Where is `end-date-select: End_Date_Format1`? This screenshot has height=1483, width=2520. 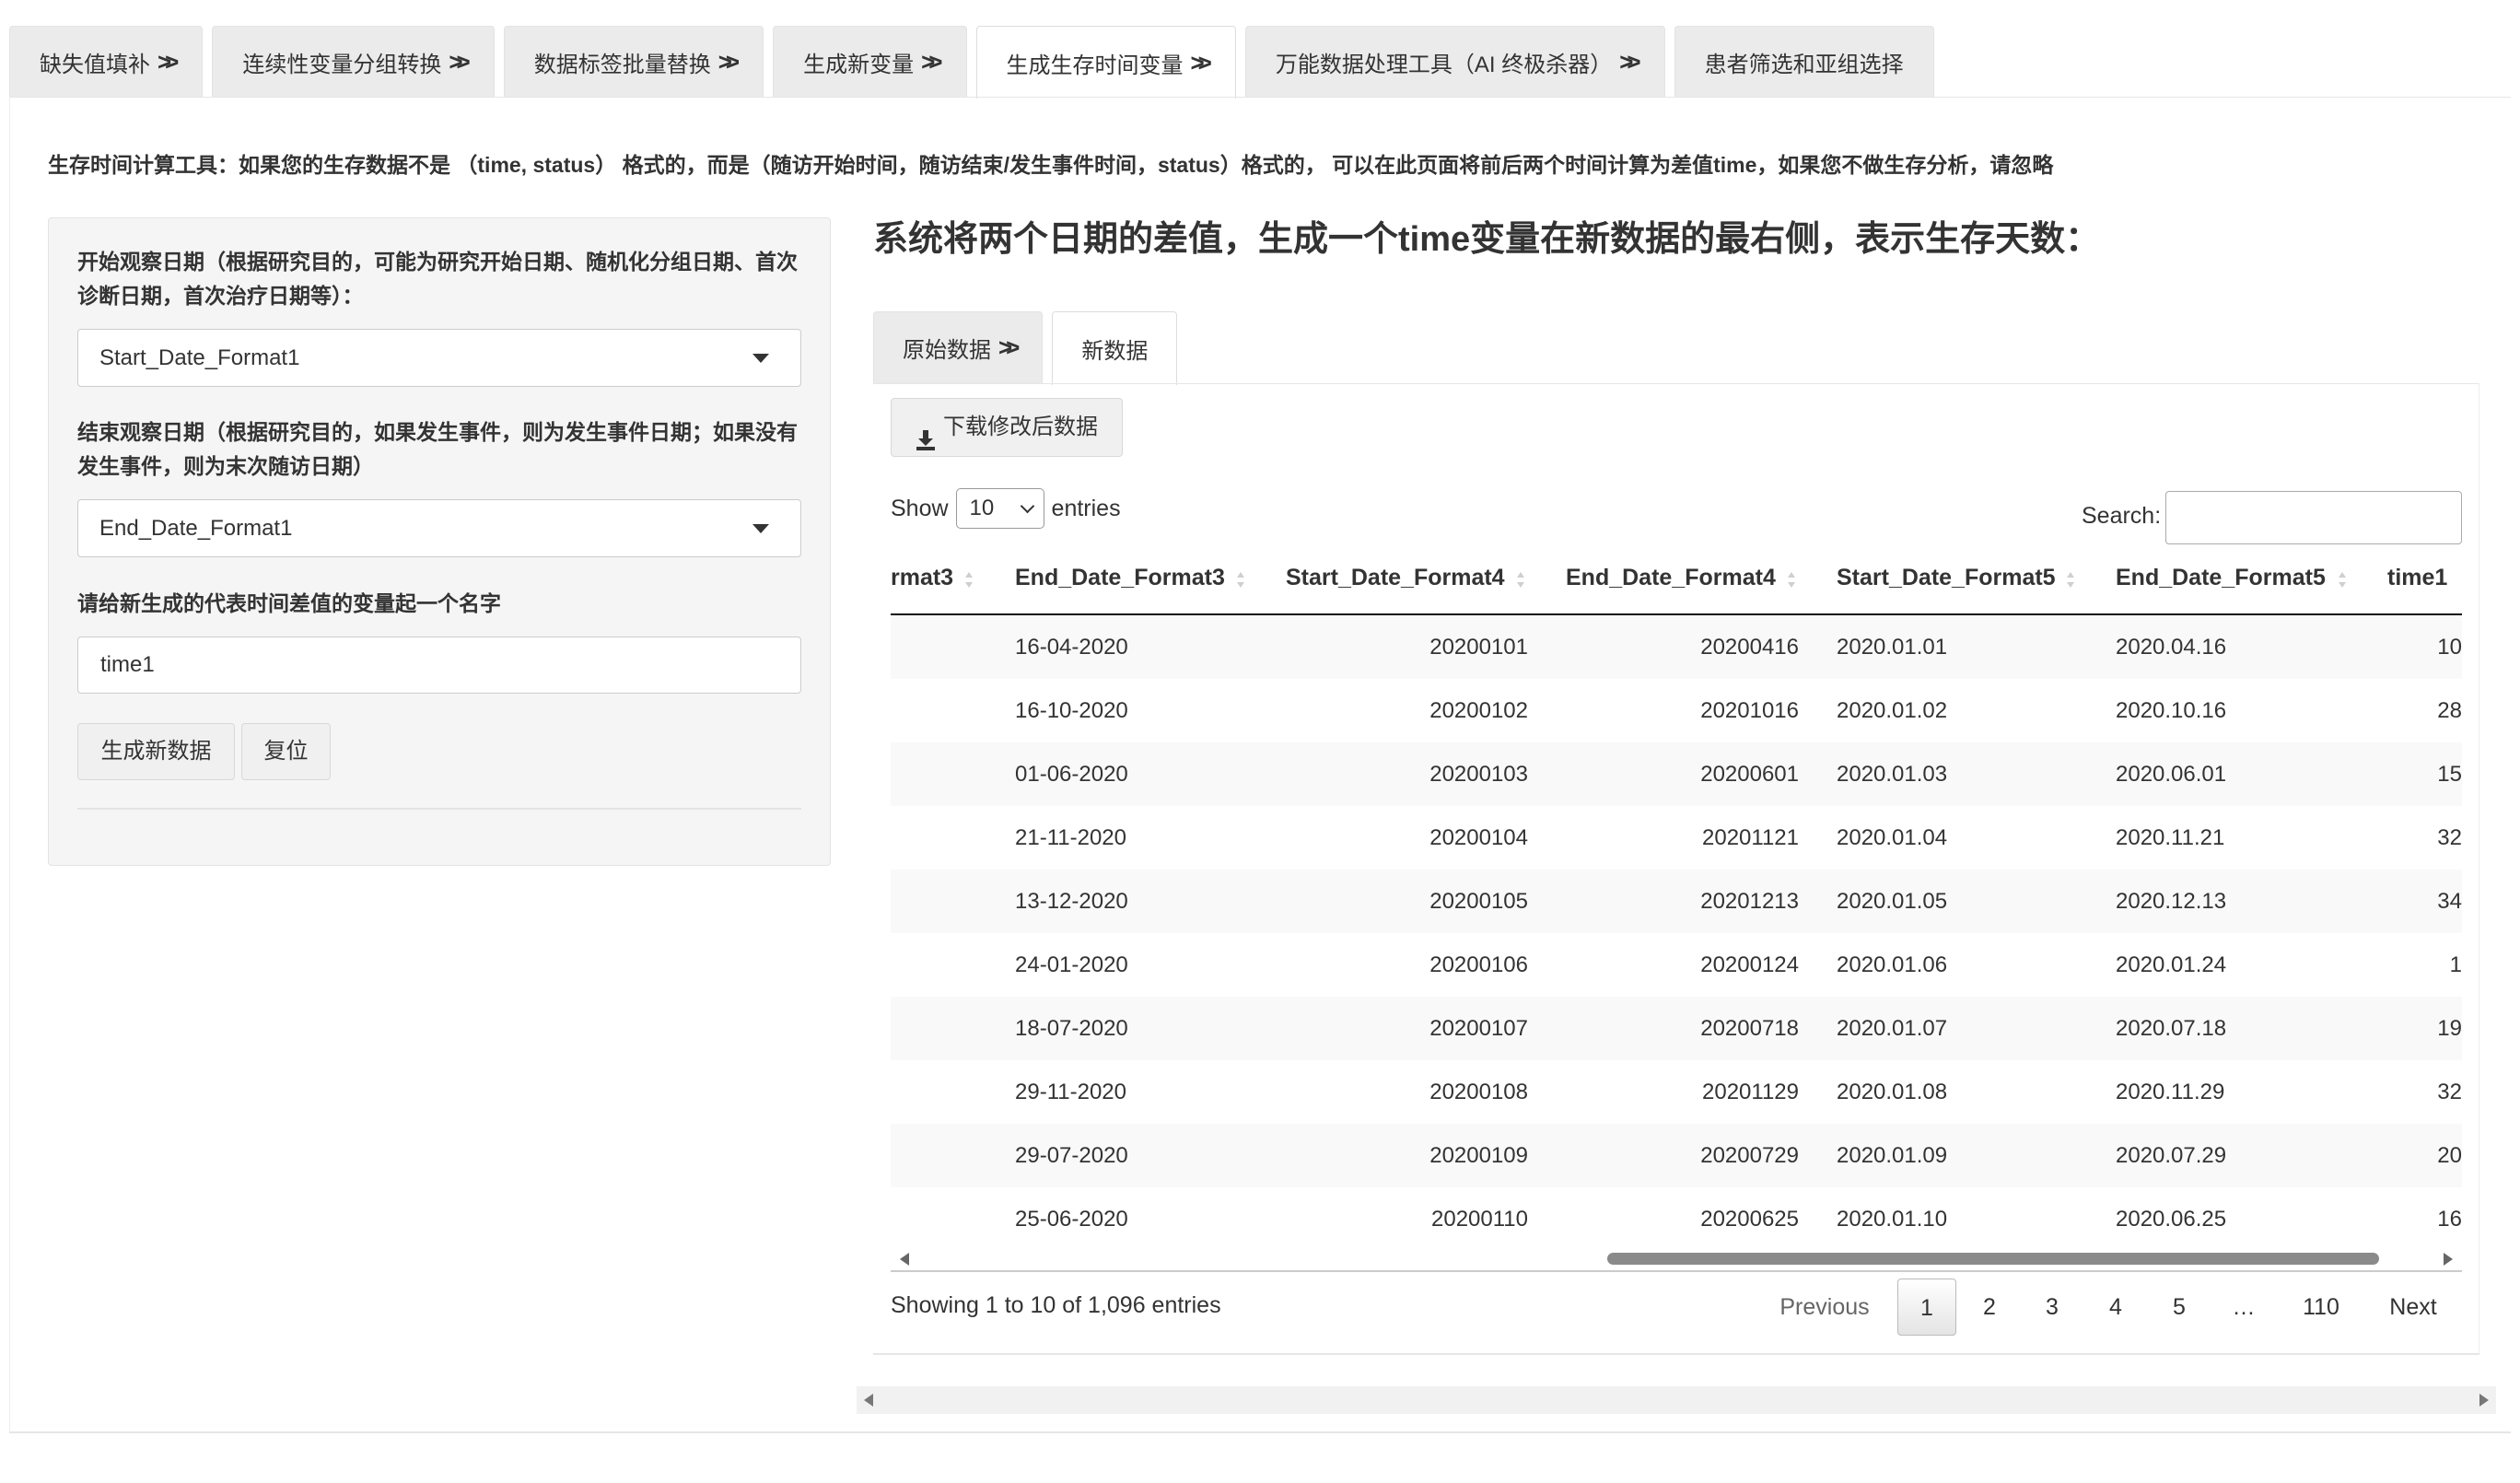
end-date-select: End_Date_Format1 is located at coordinates (439, 528).